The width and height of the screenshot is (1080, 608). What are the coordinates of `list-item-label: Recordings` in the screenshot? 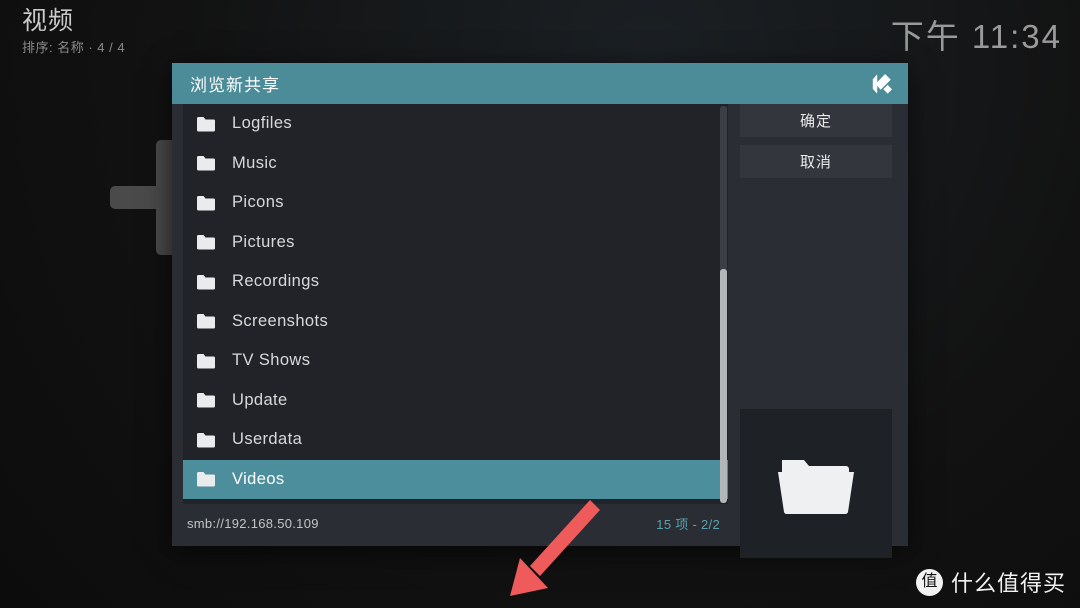 It's located at (276, 281).